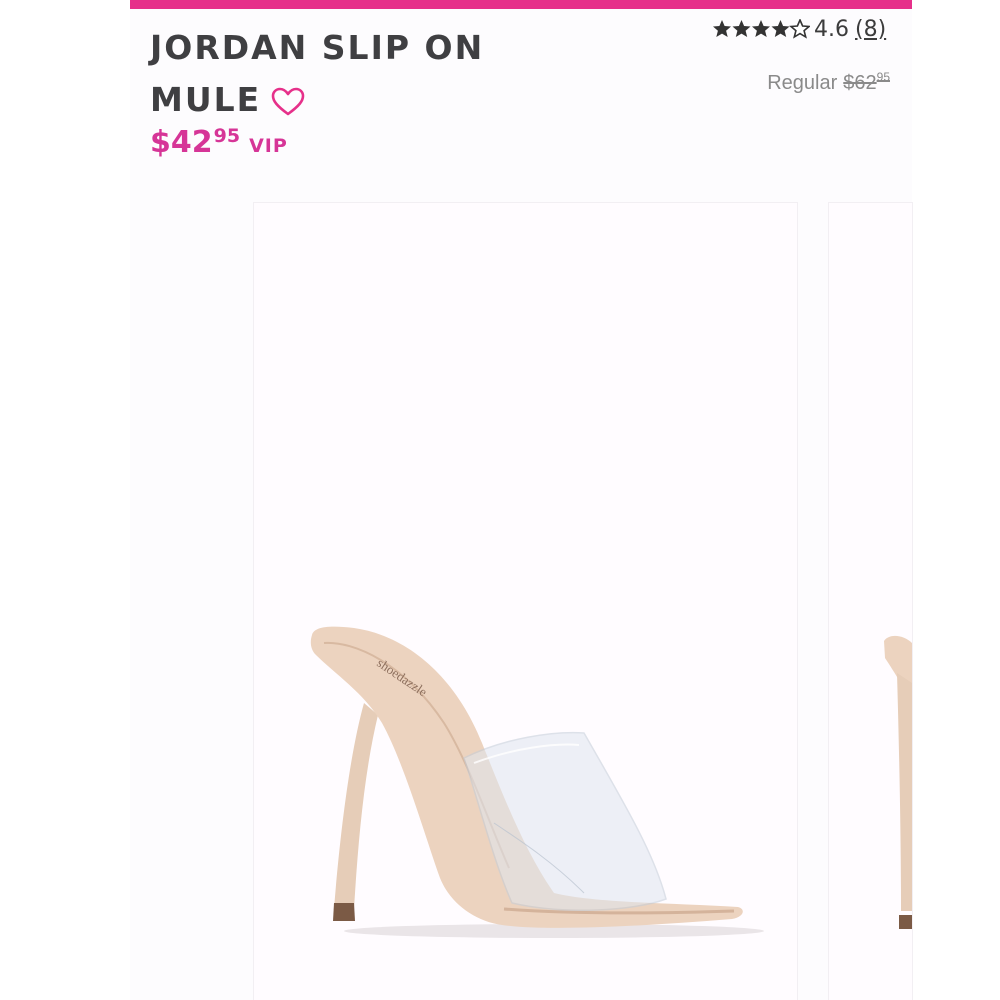 The width and height of the screenshot is (1000, 1000). Describe the element at coordinates (537, 782) in the screenshot. I see `product-image-shoe: shoedazzle` at that location.